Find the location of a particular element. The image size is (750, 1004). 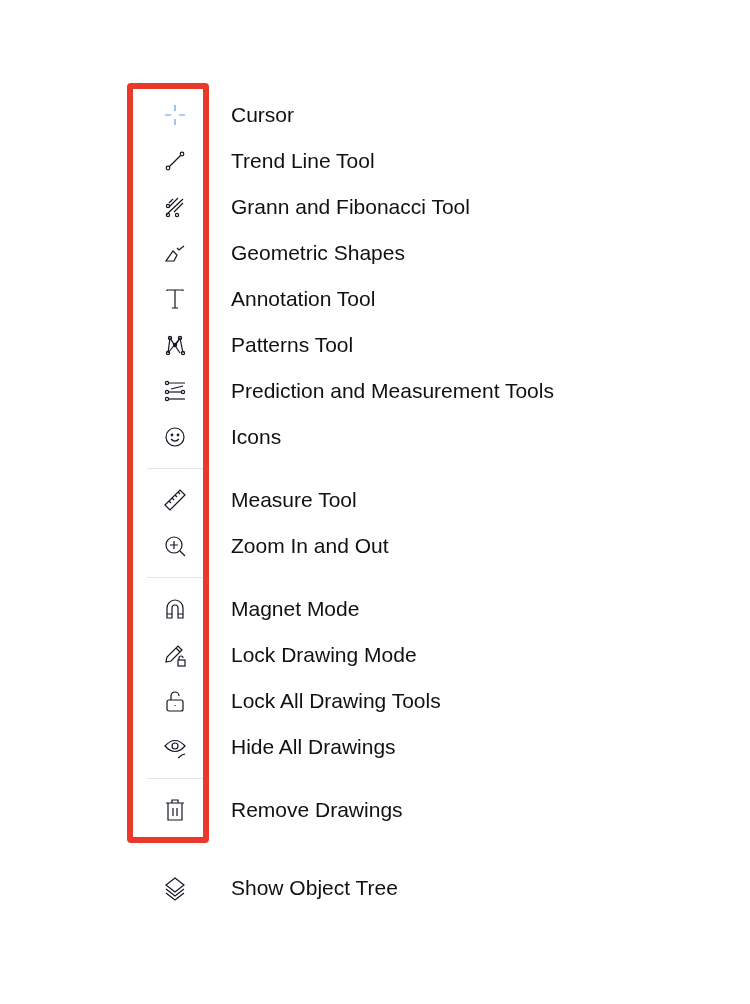

tool-label: Remove Drawings is located at coordinates (317, 810).